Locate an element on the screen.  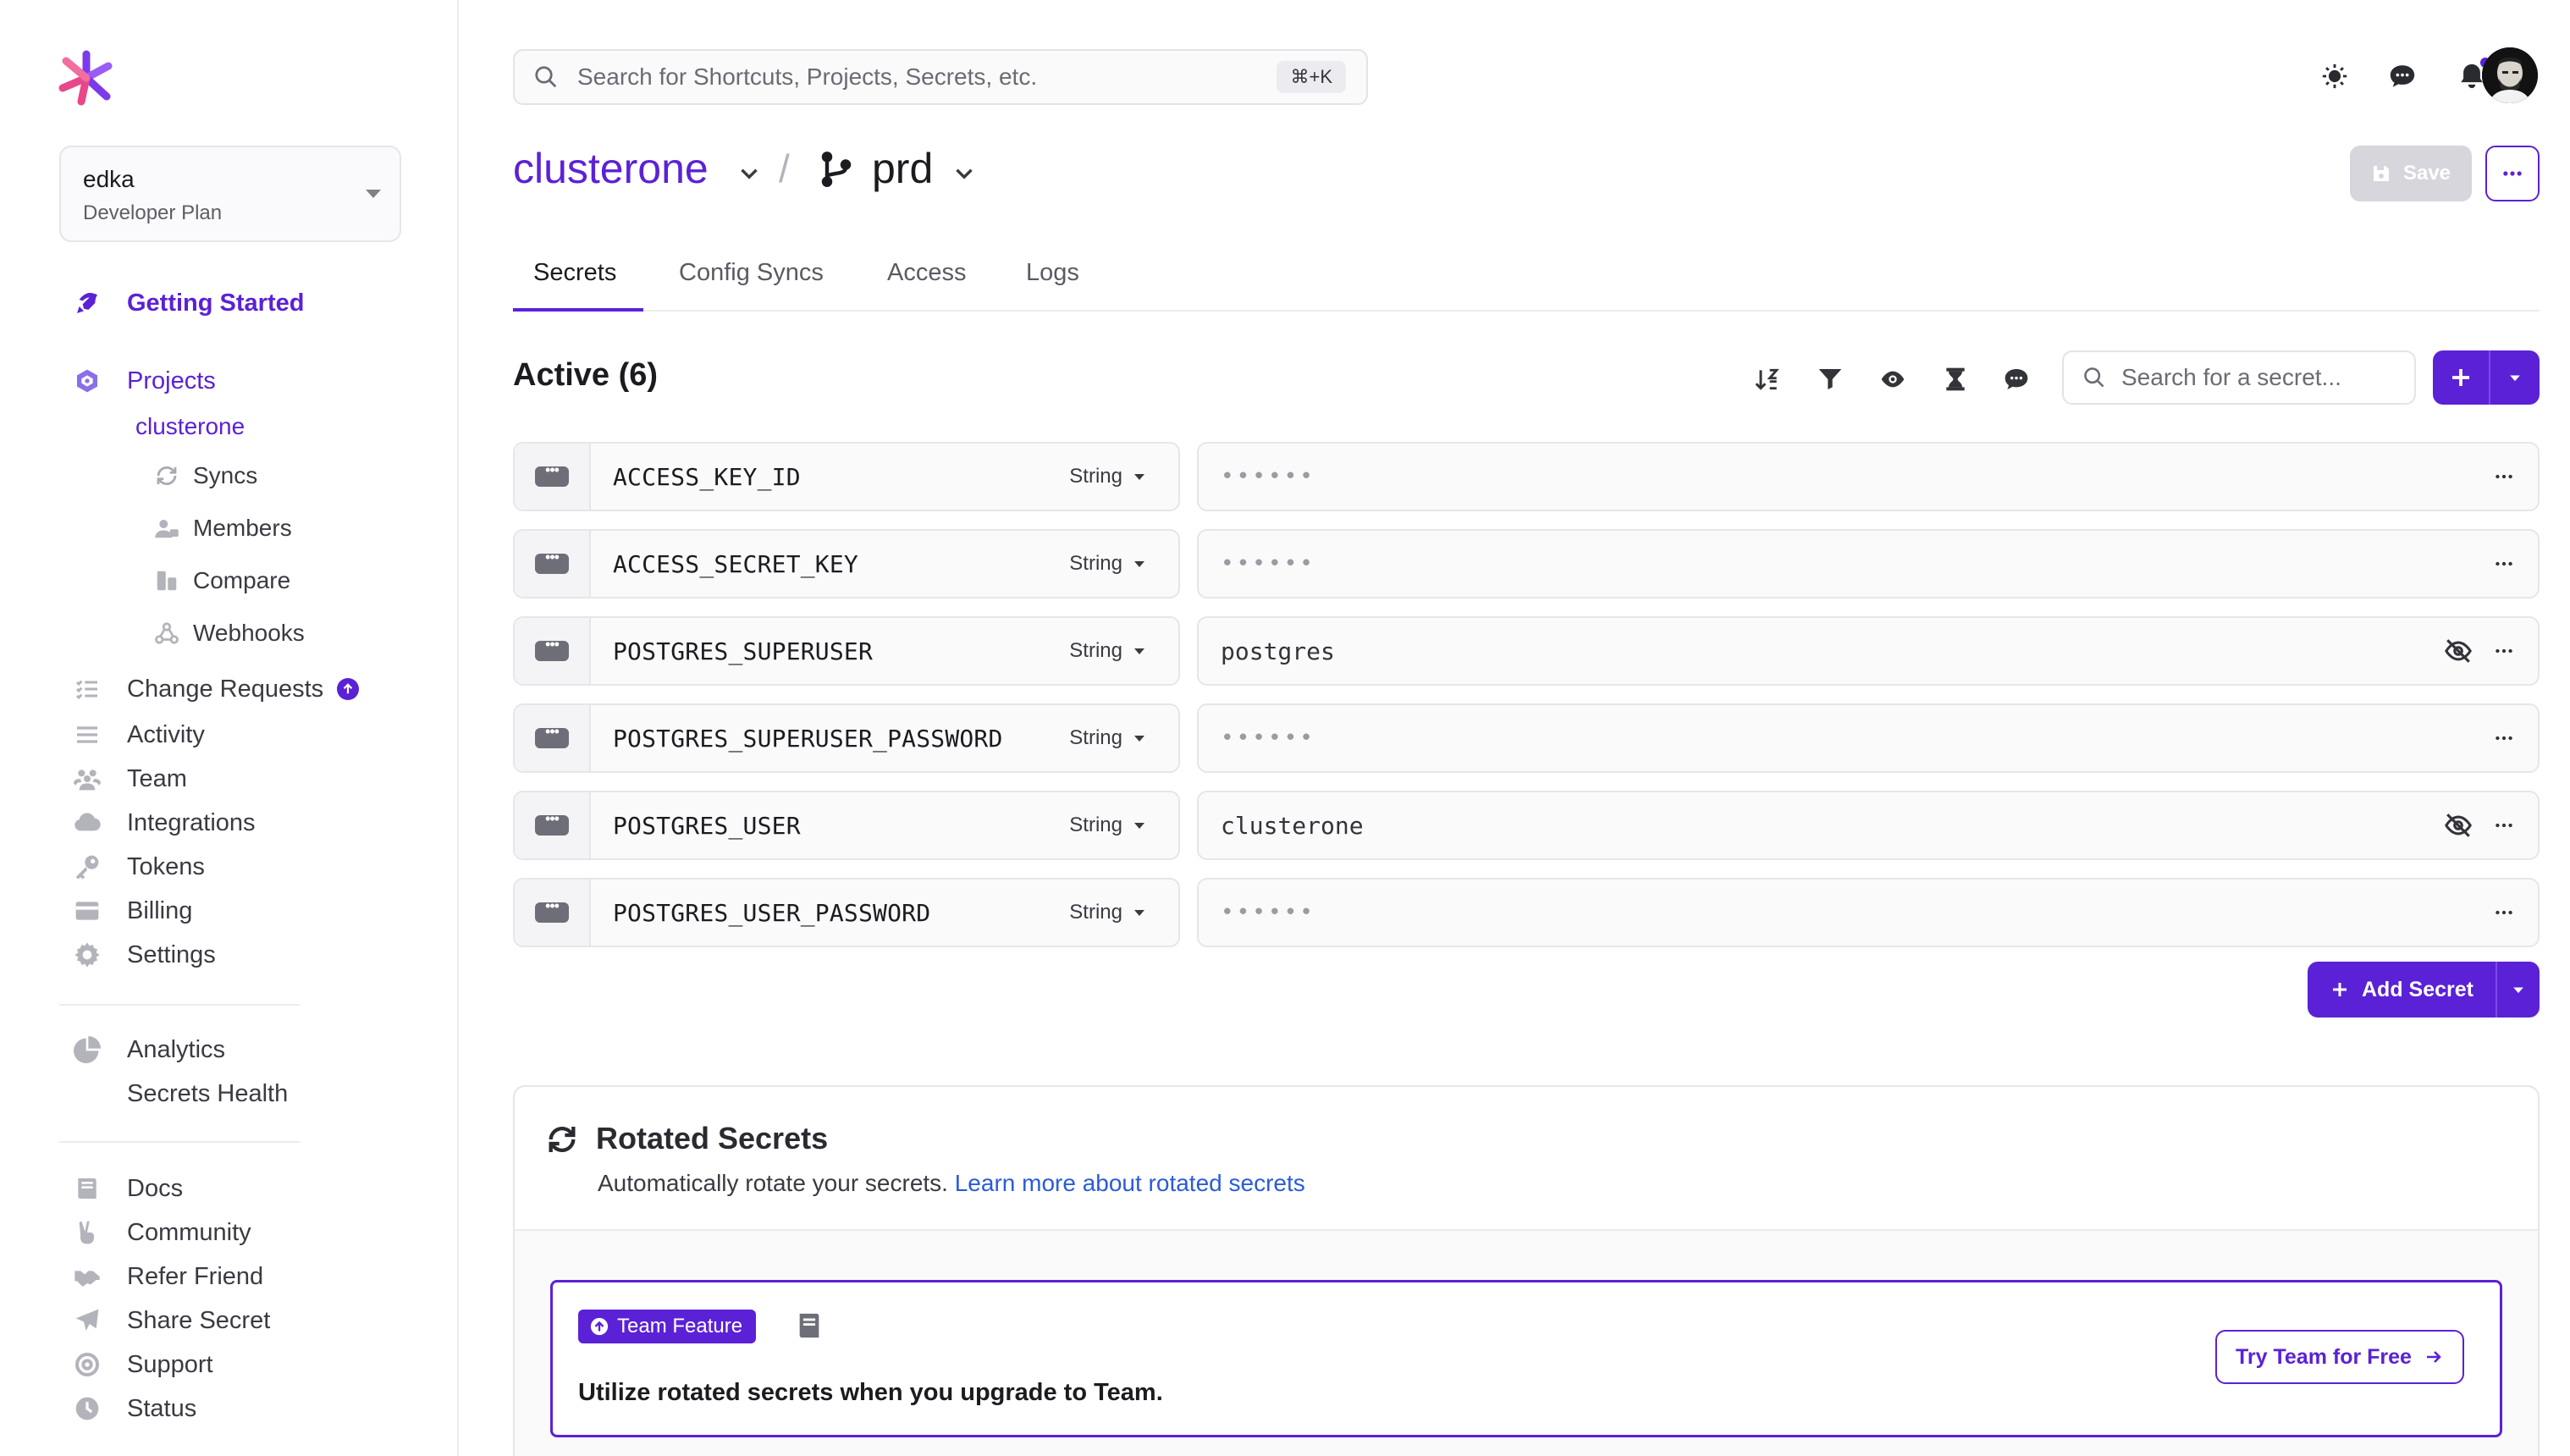
nav-syncs-label: Syncs is located at coordinates (226, 475).